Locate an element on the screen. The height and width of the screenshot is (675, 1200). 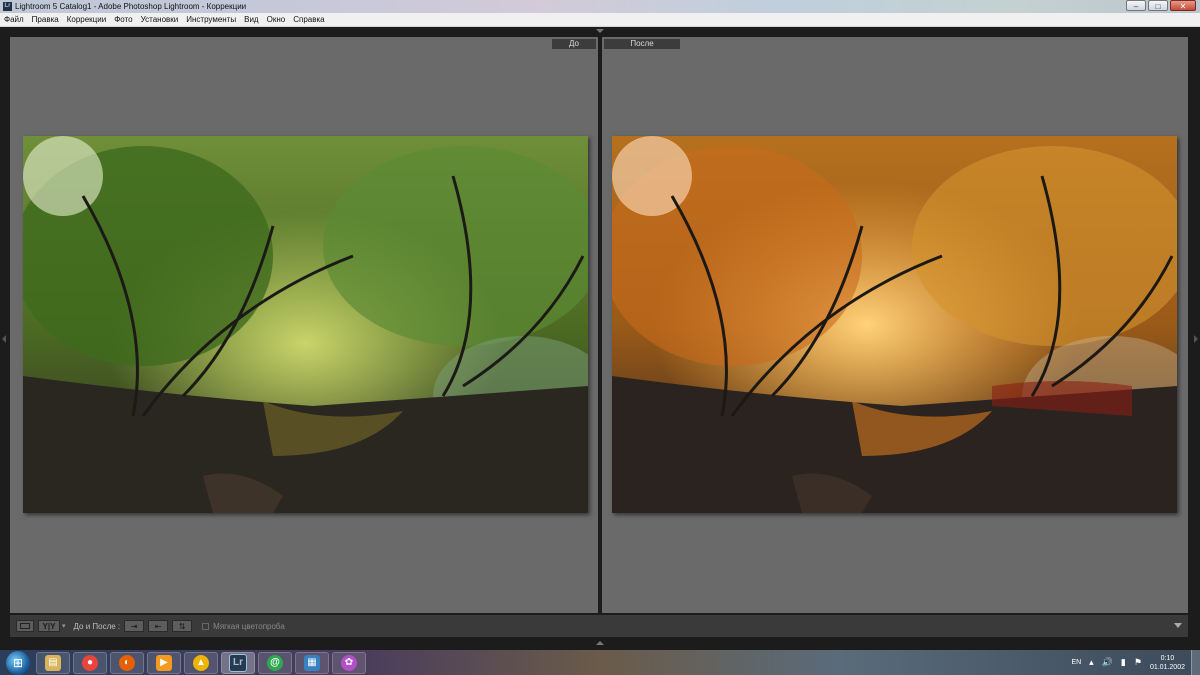
volume-icon: 🔊 is located at coordinates (1107, 662).